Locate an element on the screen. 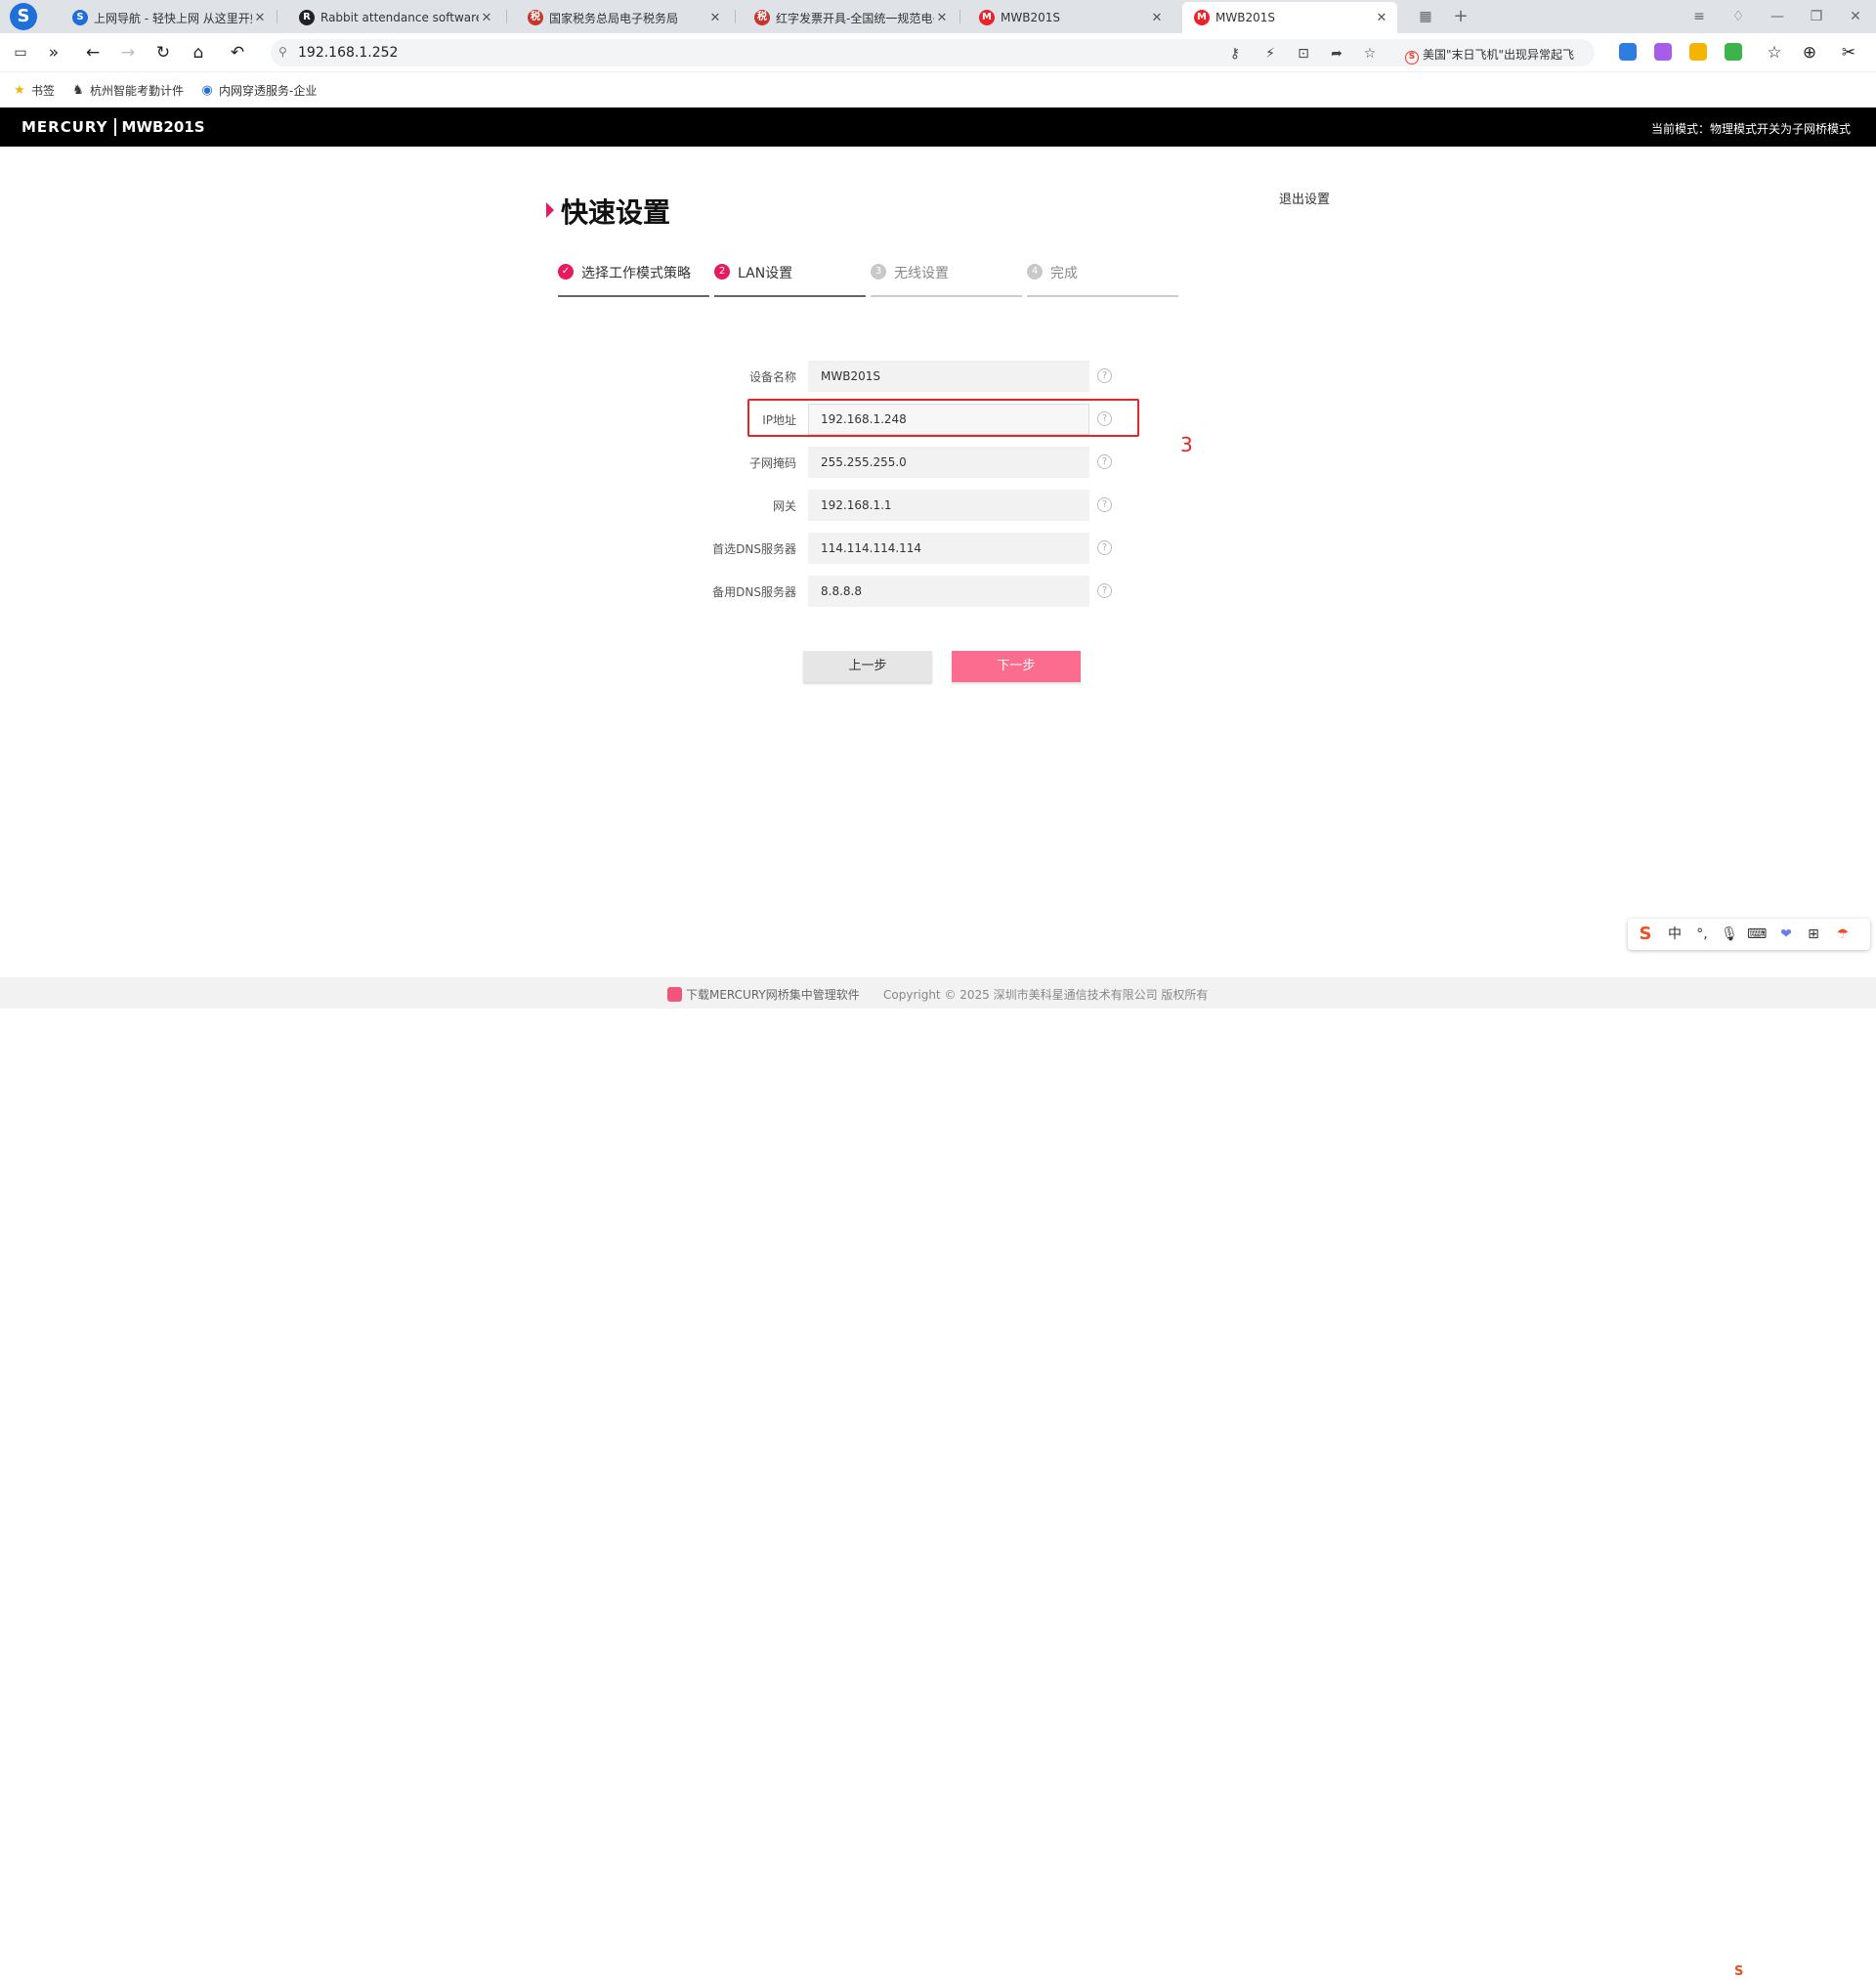 This screenshot has width=1876, height=1979. copyright-text: Copyright © 2025 深圳市美科星通信技术有限公司 版权所有 is located at coordinates (1046, 995).